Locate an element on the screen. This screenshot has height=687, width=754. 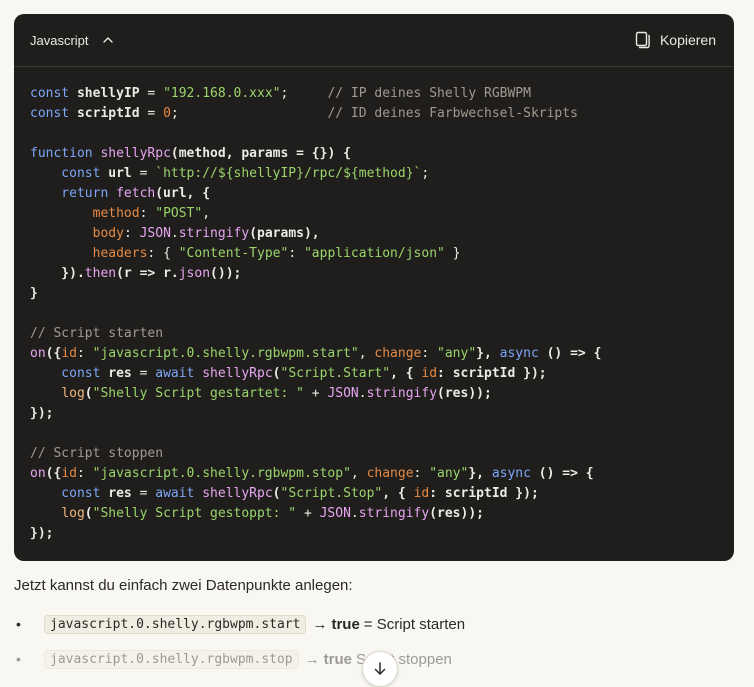
code-token: json is located at coordinates (194, 273).